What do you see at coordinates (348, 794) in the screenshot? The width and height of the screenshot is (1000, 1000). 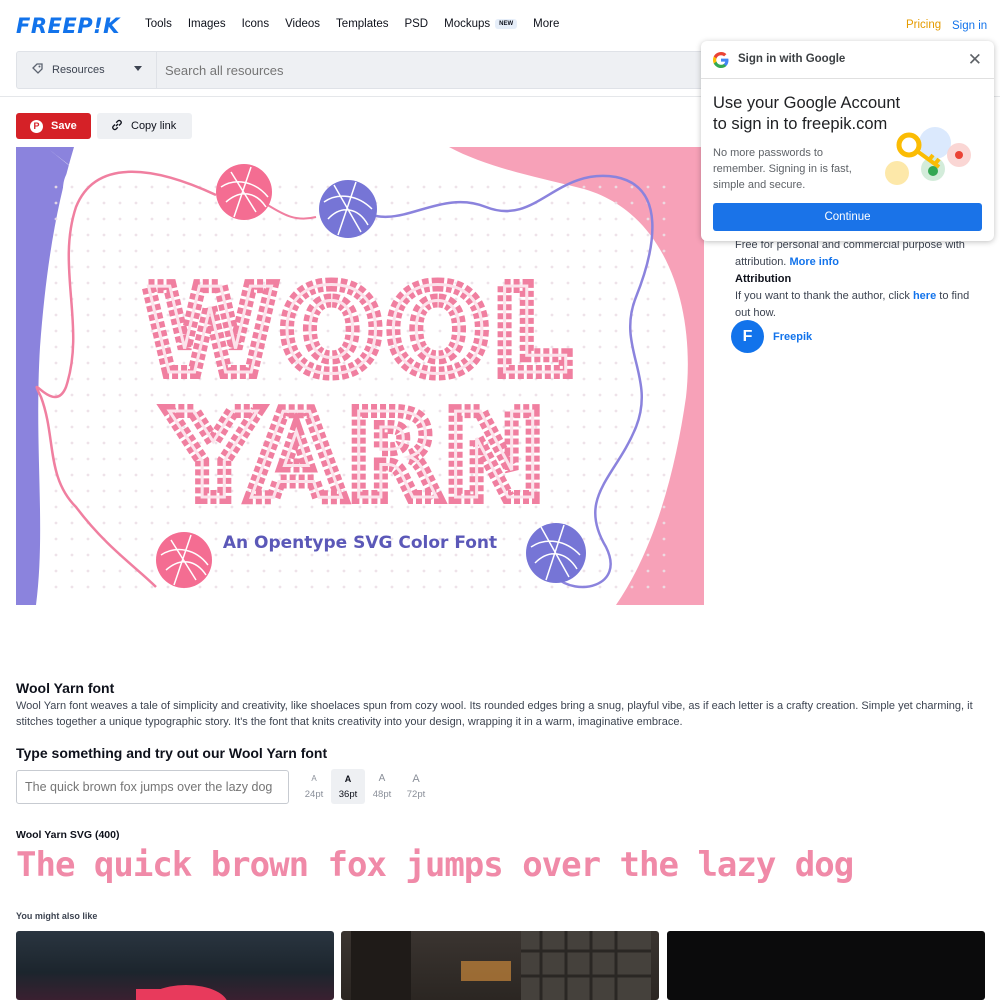 I see `size-label: 36pt` at bounding box center [348, 794].